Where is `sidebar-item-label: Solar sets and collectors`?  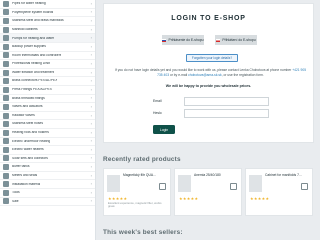
sidebar-item-label: Solar sets and collectors is located at coordinates (30, 158).